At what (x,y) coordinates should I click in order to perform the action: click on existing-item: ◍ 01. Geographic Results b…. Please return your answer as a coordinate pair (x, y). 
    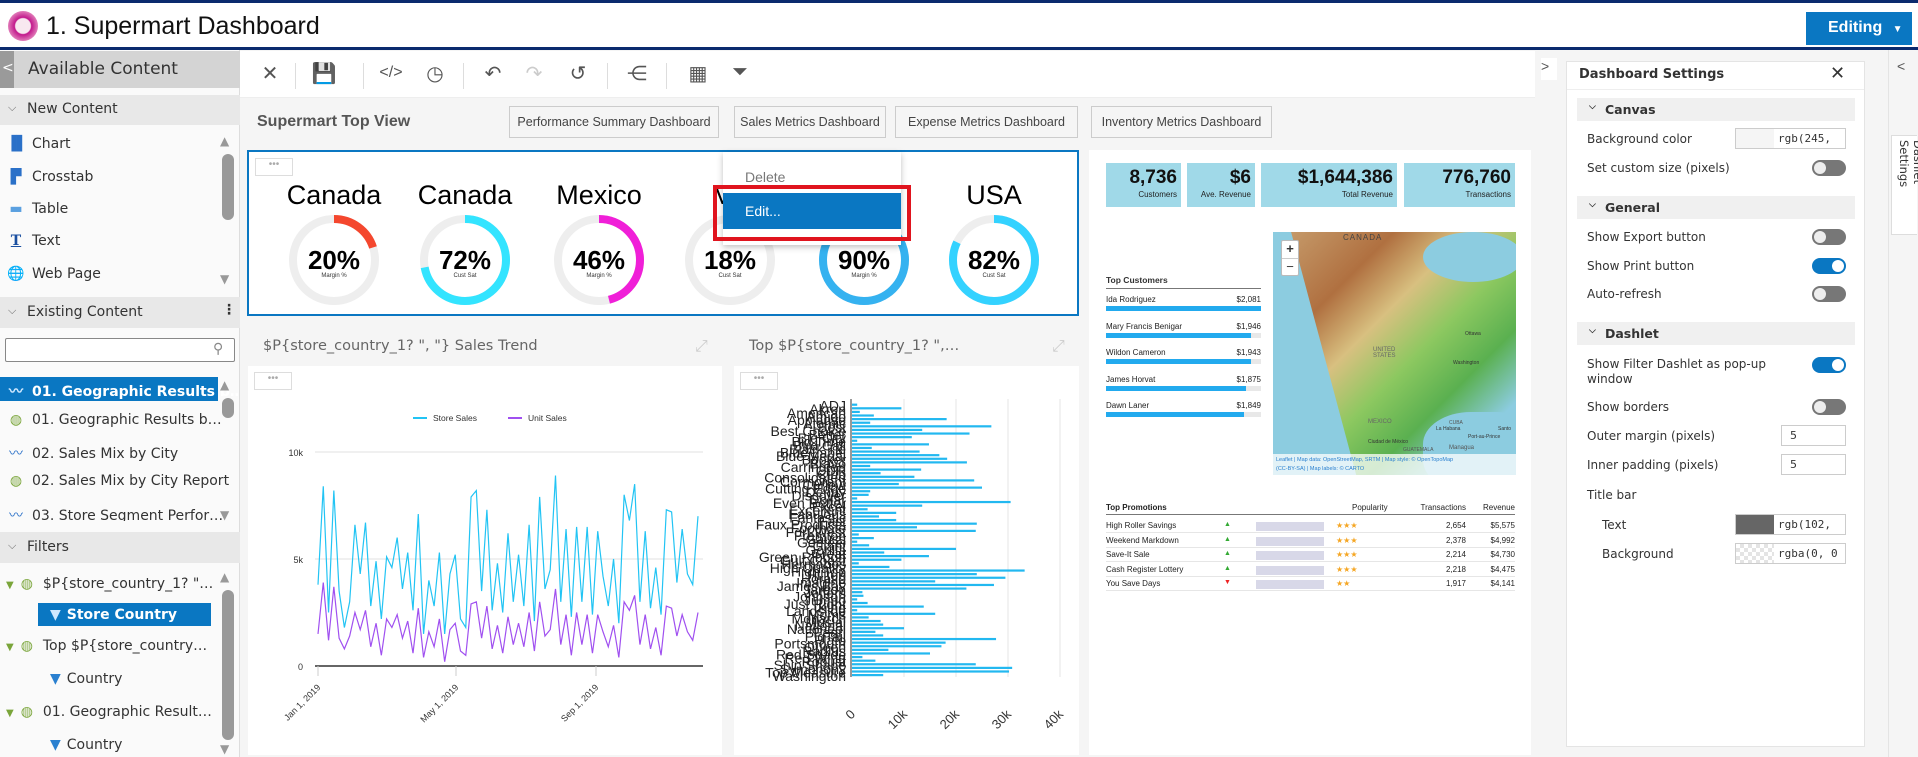
    Looking at the image, I should click on (114, 420).